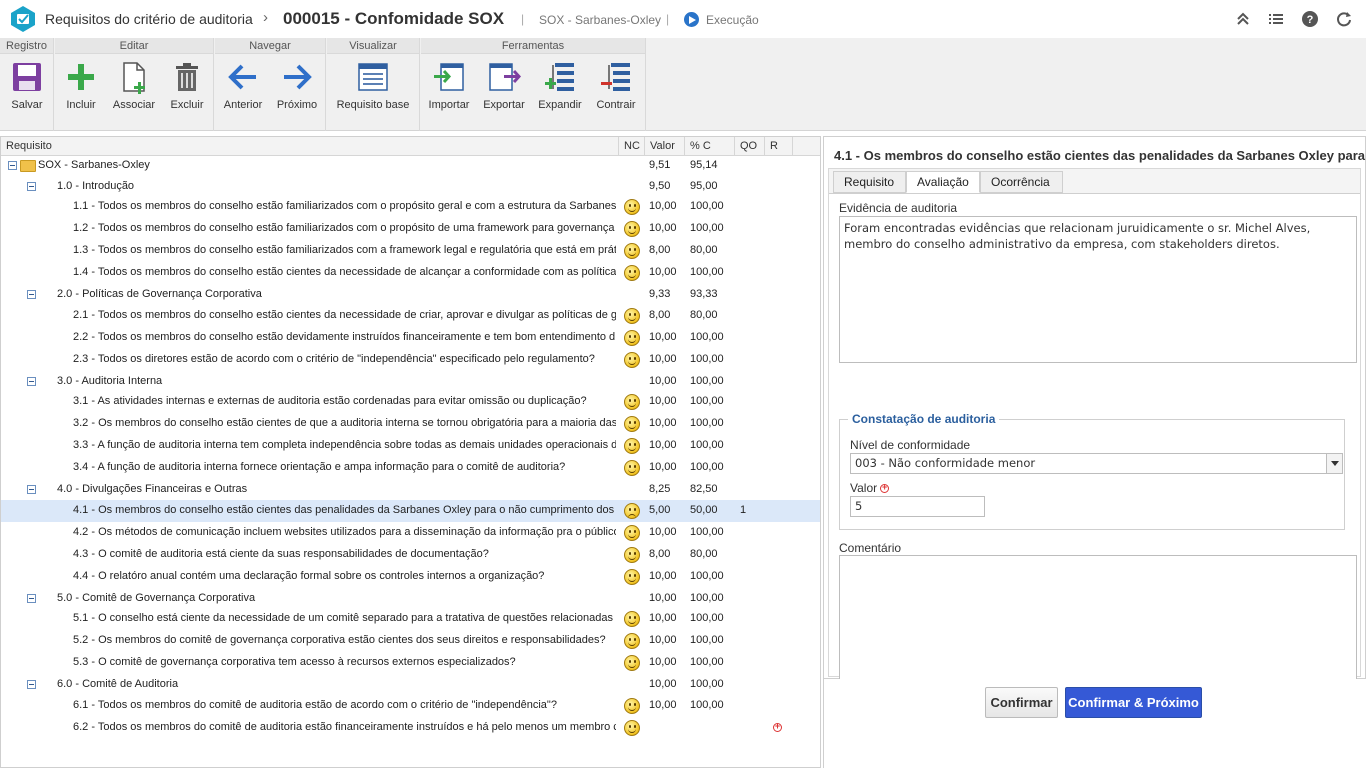  I want to click on column-header-valor: Valor, so click(664, 146).